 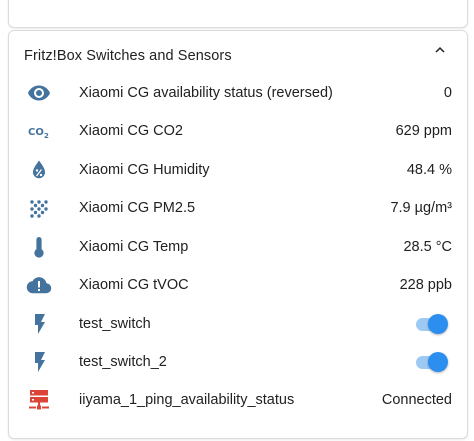 I want to click on entity-row: Xiaomi CG Humidity 48.4 %, so click(x=238, y=170).